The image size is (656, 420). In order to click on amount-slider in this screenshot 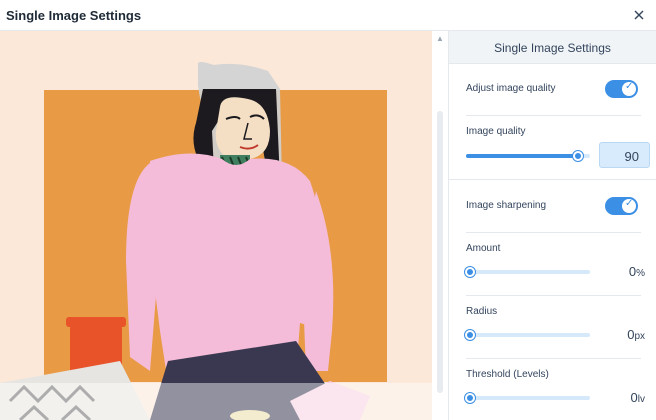, I will do `click(527, 272)`.